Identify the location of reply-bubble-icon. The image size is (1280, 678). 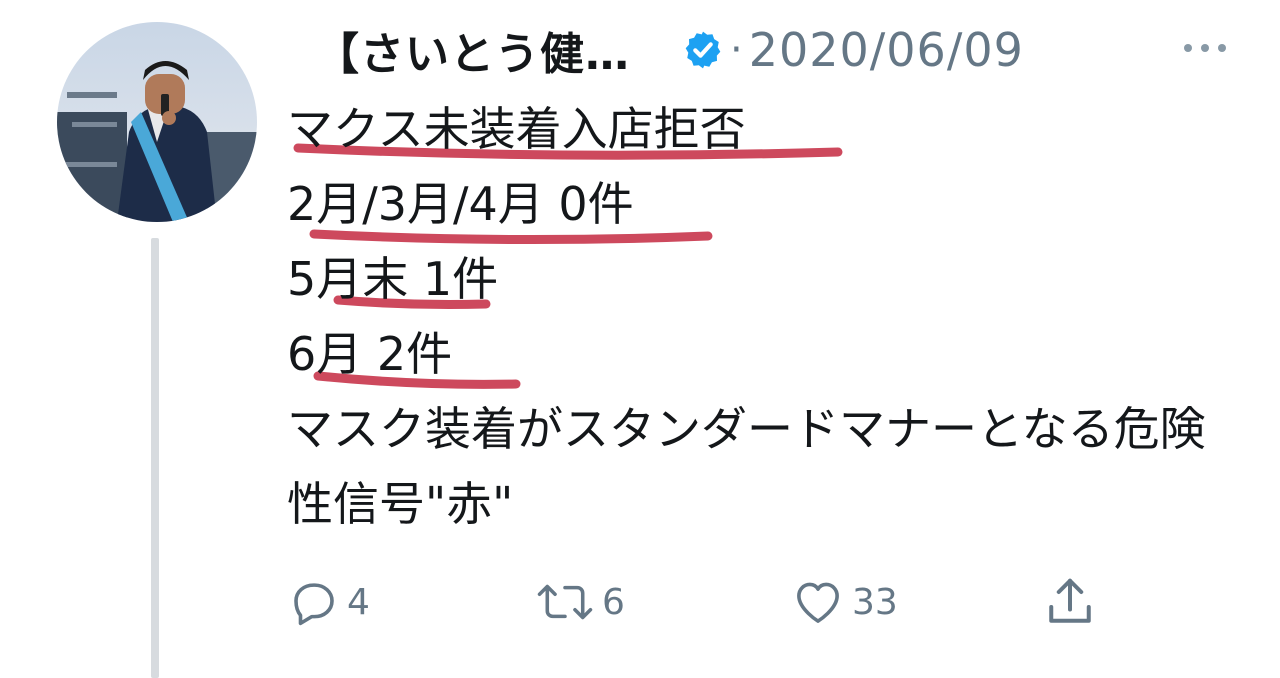
(314, 604).